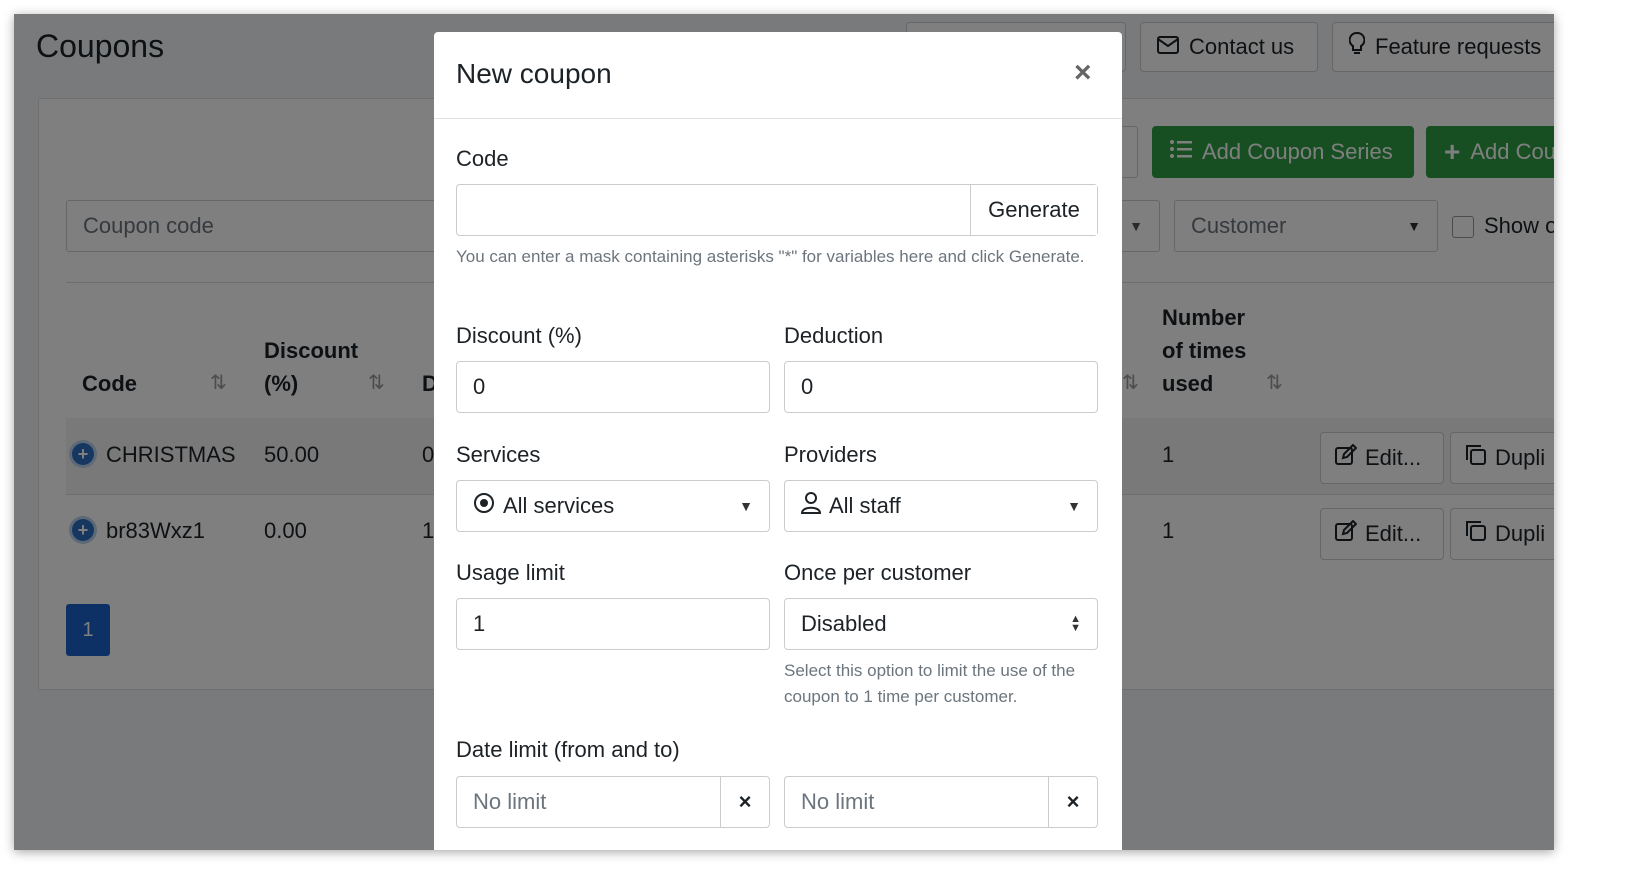 Image resolution: width=1628 pixels, height=896 pixels. What do you see at coordinates (744, 802) in the screenshot?
I see `clear-date-from-button: ×` at bounding box center [744, 802].